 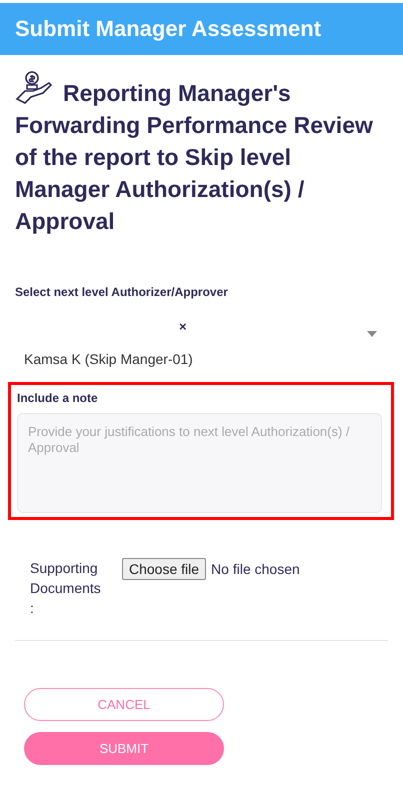 I want to click on clear-icon: ×, so click(x=183, y=326).